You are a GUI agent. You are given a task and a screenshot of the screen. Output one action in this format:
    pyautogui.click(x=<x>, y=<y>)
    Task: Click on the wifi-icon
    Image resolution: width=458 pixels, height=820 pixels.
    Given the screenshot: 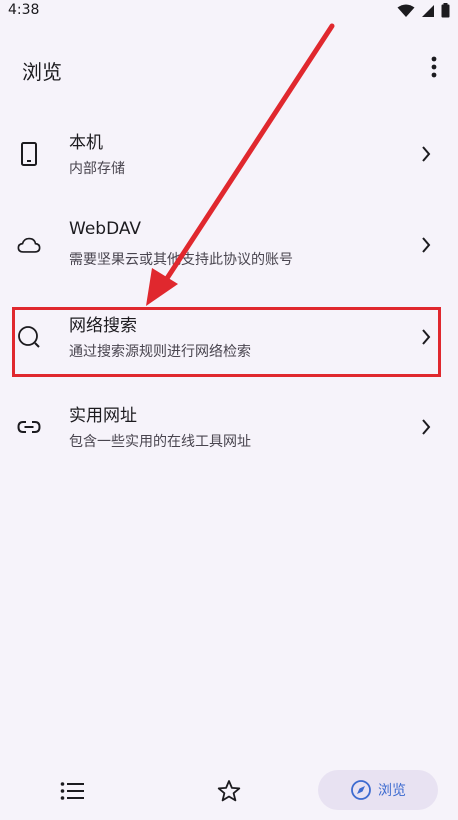 What is the action you would take?
    pyautogui.click(x=406, y=10)
    